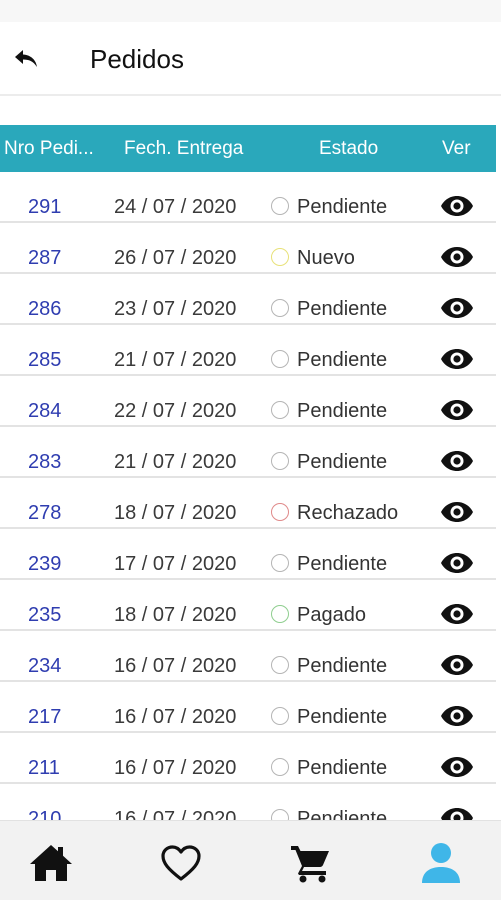 The height and width of the screenshot is (900, 501). What do you see at coordinates (248, 350) in the screenshot?
I see `table-row: 285 21 / 07 / 2020 Pendiente` at bounding box center [248, 350].